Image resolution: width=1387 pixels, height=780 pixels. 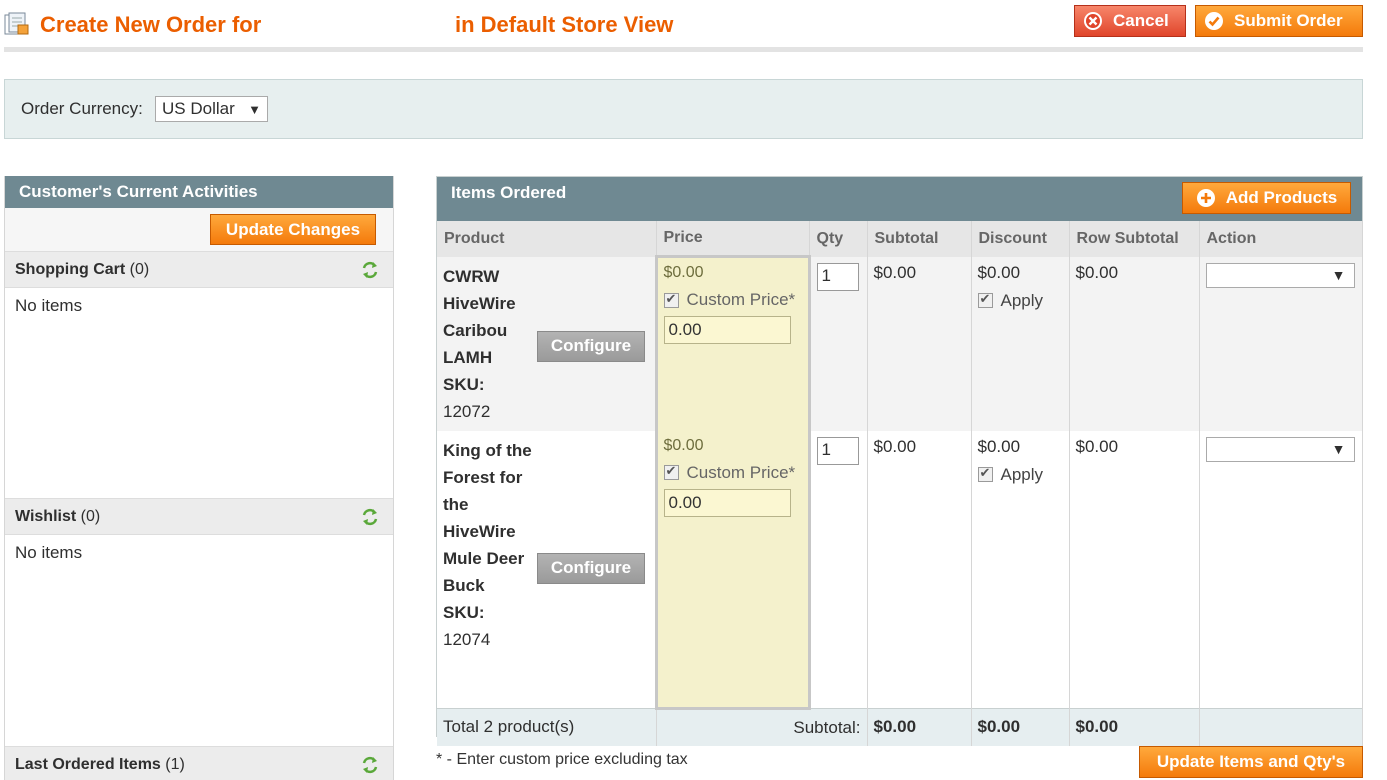 What do you see at coordinates (479, 316) in the screenshot?
I see `product-name: CWRW HiveWire Caribou LAMH` at bounding box center [479, 316].